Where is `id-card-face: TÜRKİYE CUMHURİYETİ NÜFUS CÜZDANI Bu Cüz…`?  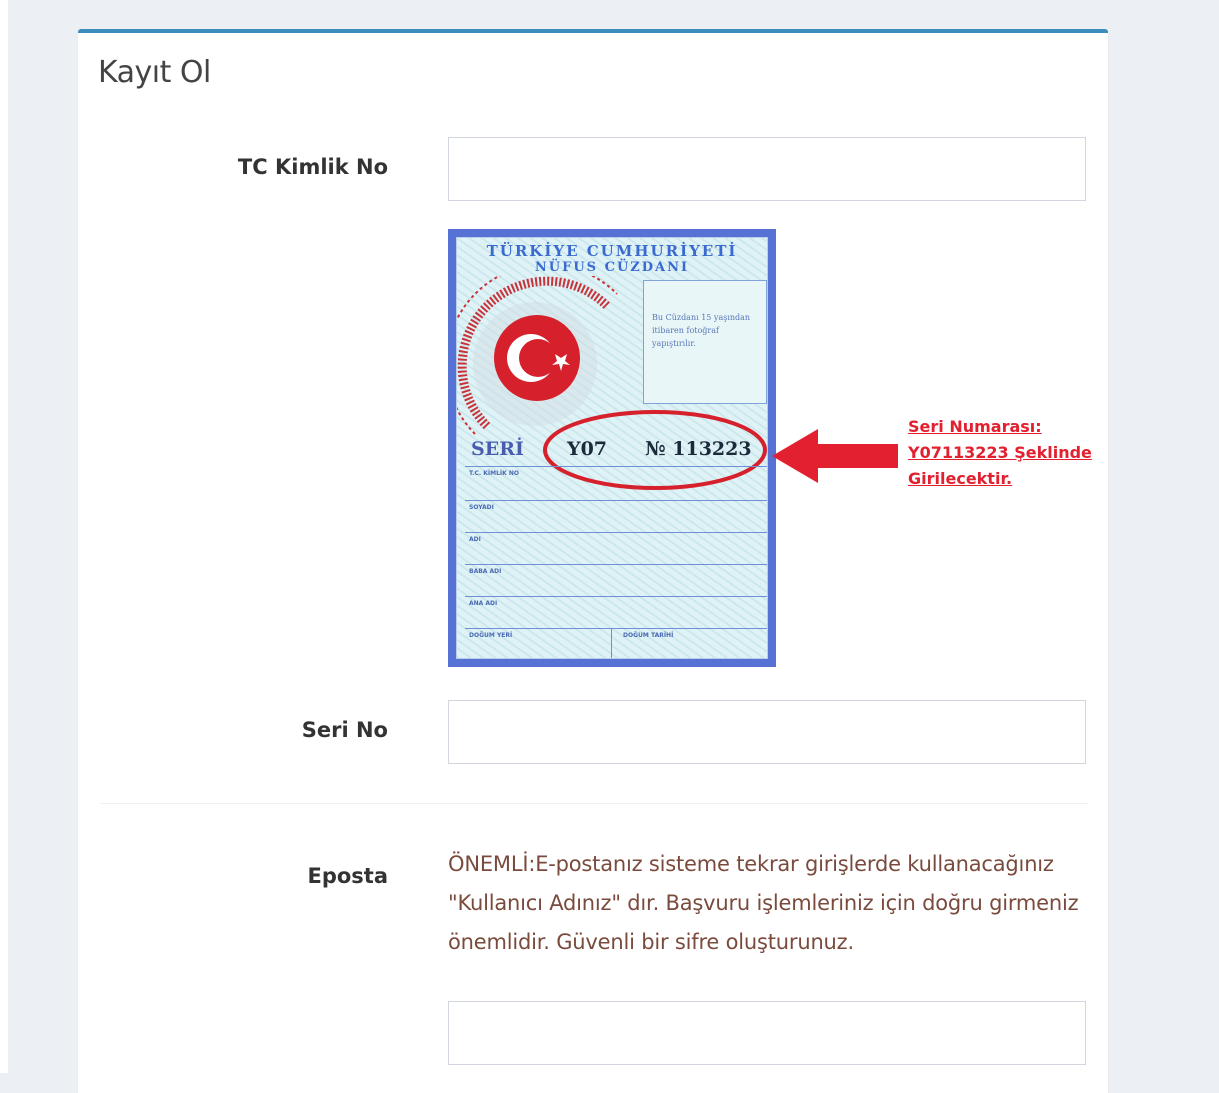 id-card-face: TÜRKİYE CUMHURİYETİ NÜFUS CÜZDANI Bu Cüz… is located at coordinates (612, 448).